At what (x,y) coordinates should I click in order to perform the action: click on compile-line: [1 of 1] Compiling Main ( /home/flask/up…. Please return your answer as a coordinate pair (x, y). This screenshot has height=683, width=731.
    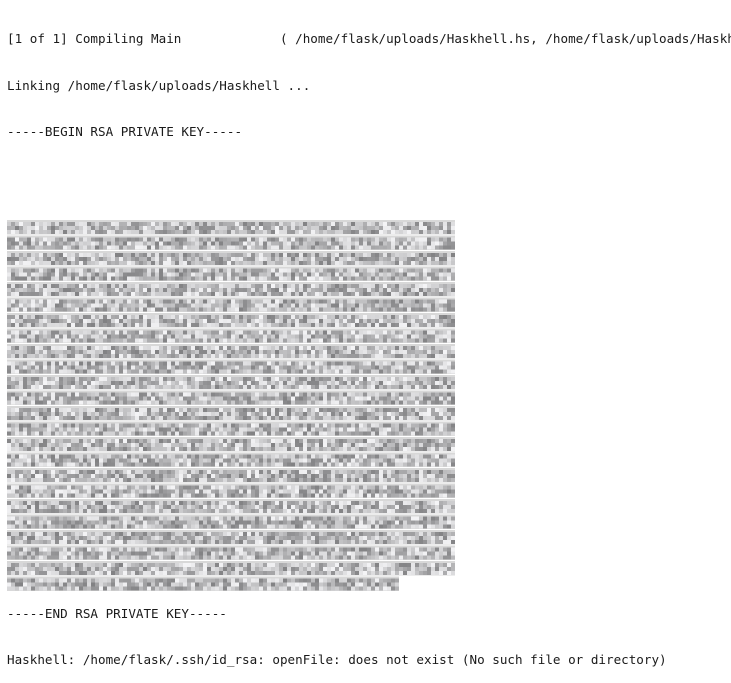
    Looking at the image, I should click on (369, 38).